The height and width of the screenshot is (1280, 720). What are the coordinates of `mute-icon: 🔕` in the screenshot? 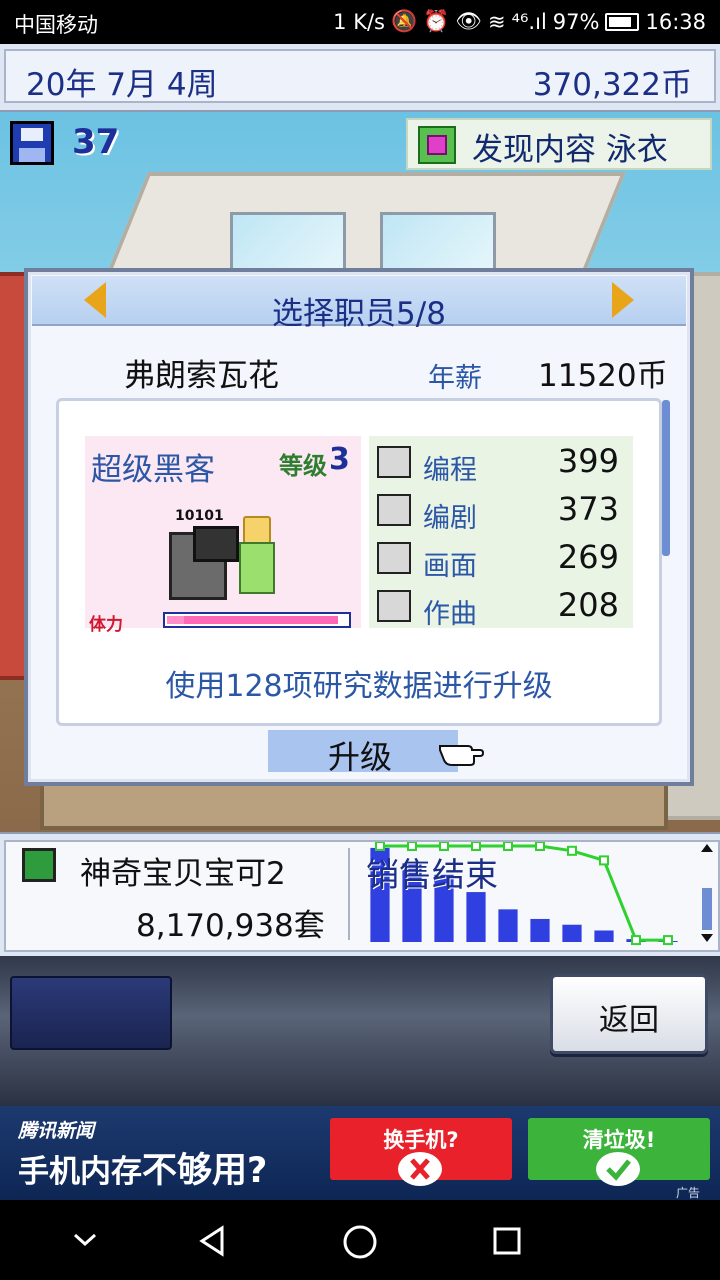 It's located at (404, 21).